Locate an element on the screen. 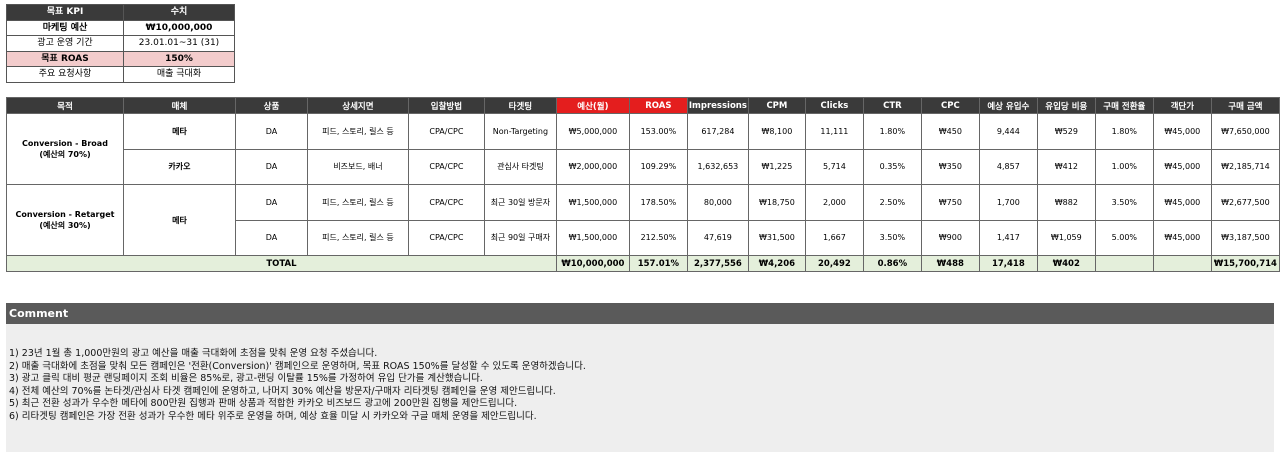 The height and width of the screenshot is (455, 1280). kpi-value: 23.01.01~31 (31) is located at coordinates (179, 43).